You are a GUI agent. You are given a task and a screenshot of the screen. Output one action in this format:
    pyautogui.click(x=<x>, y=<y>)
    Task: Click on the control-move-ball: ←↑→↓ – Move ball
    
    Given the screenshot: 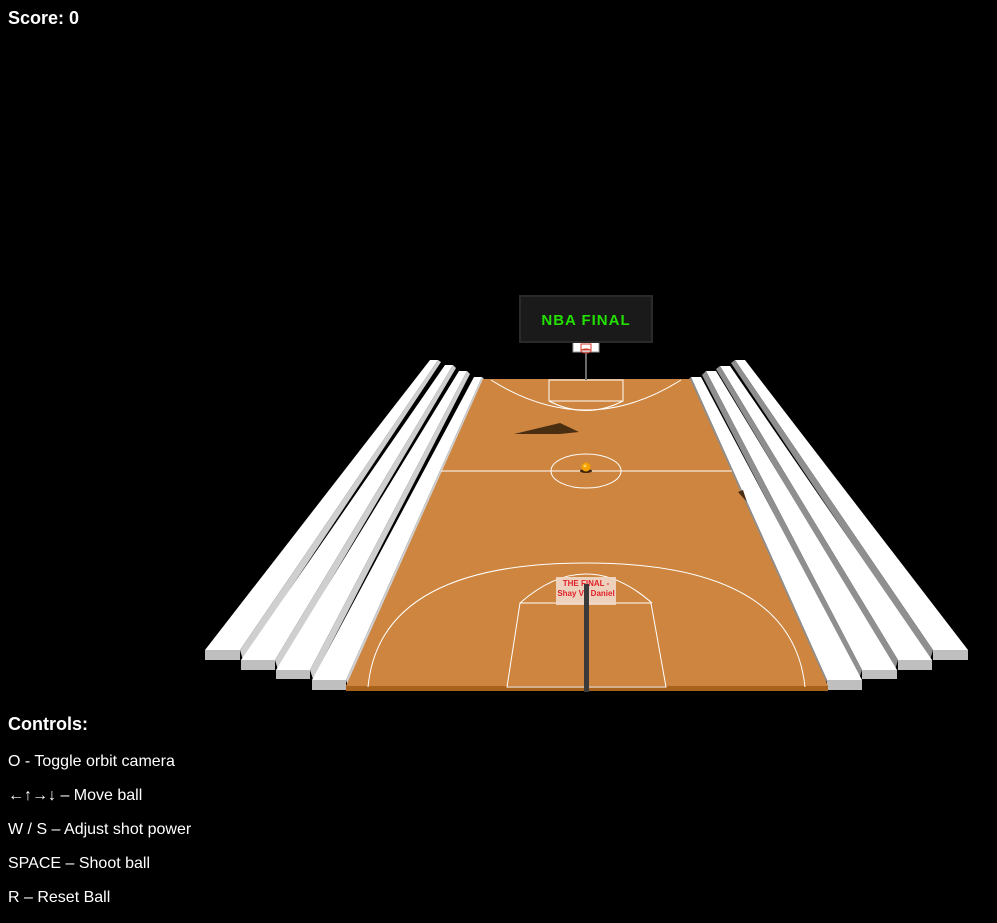 What is the action you would take?
    pyautogui.click(x=75, y=795)
    